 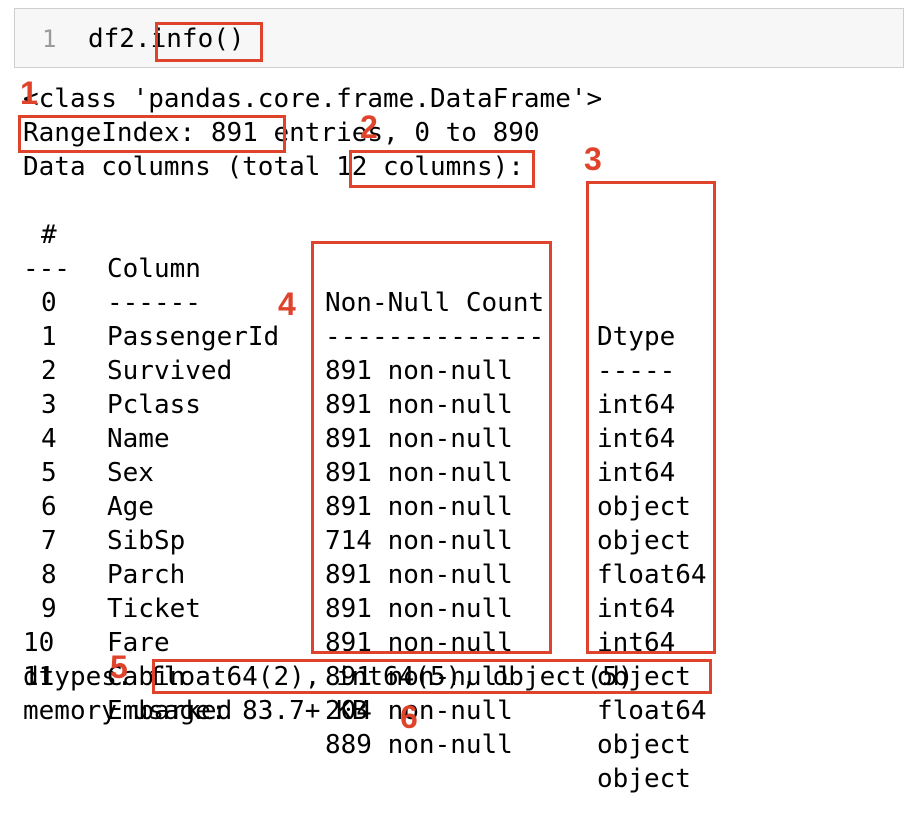 What do you see at coordinates (195, 711) in the screenshot?
I see `memory-usage: memory usage: 83.7+ KB` at bounding box center [195, 711].